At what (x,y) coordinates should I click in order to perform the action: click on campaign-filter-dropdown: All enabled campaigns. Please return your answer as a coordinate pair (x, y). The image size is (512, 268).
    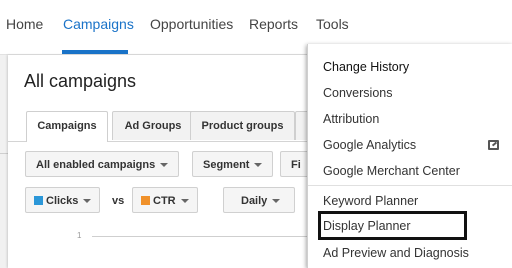
    Looking at the image, I should click on (102, 164).